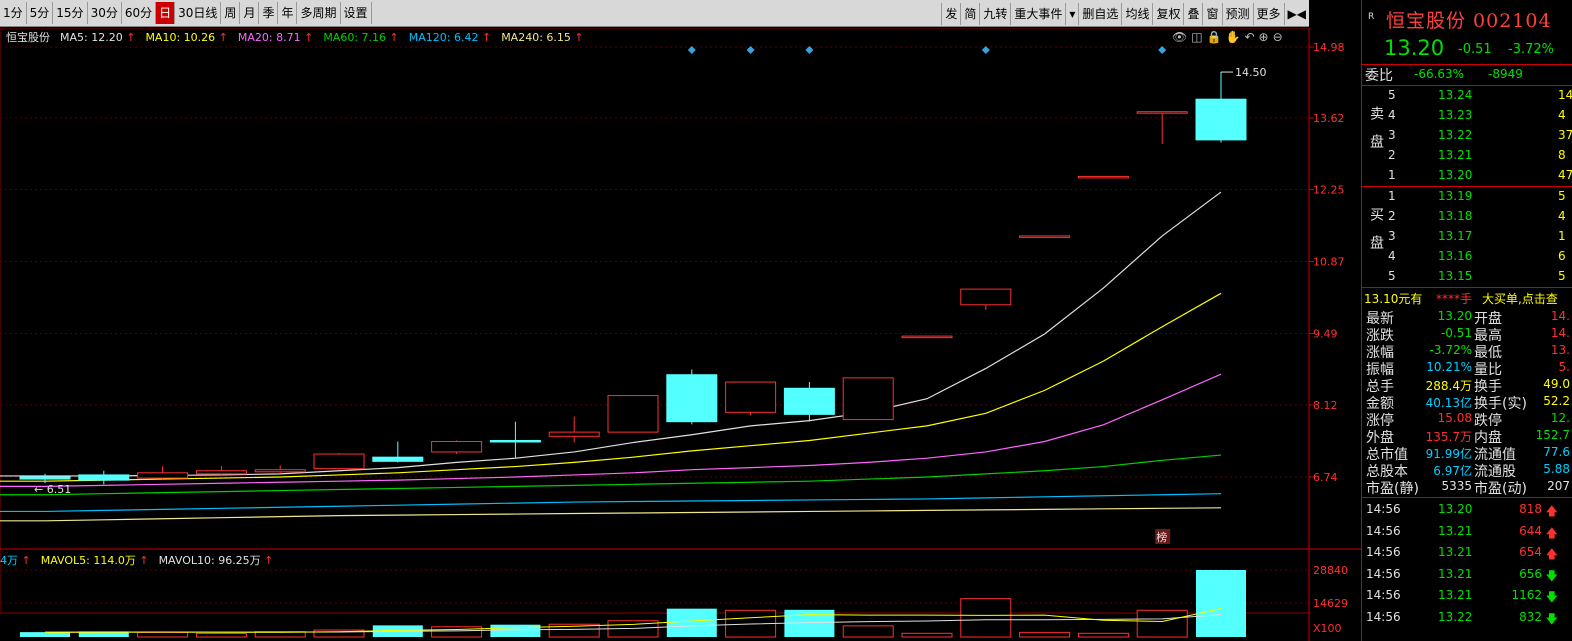  What do you see at coordinates (1237, 13) in the screenshot?
I see `toolbar-button: 预测` at bounding box center [1237, 13].